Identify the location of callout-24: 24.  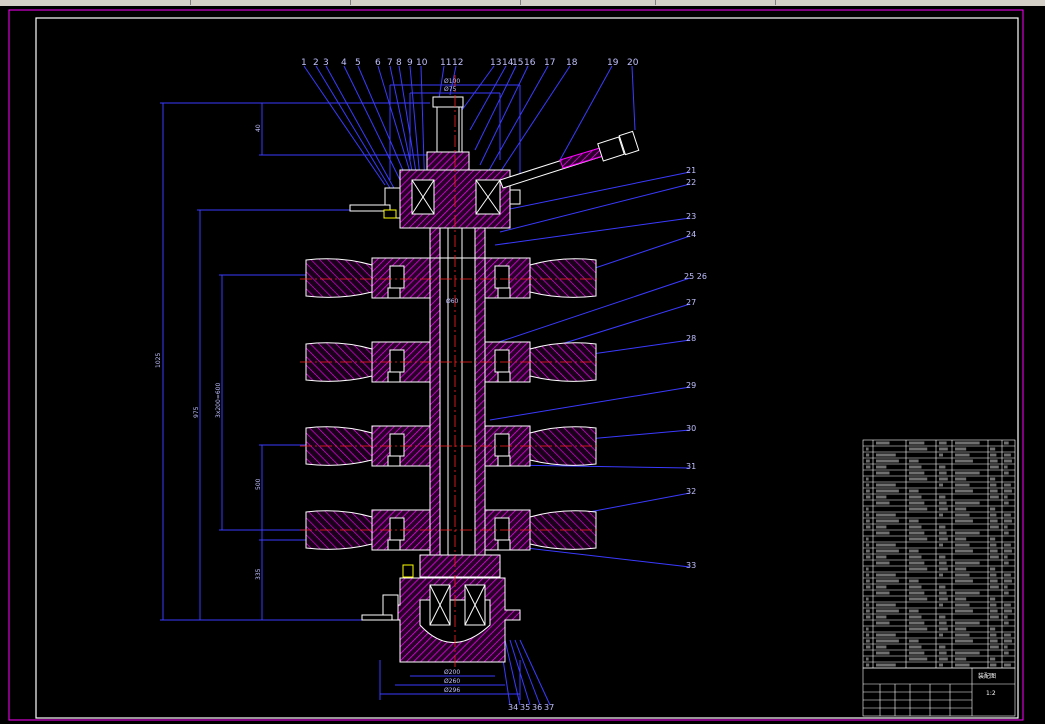
(691, 234).